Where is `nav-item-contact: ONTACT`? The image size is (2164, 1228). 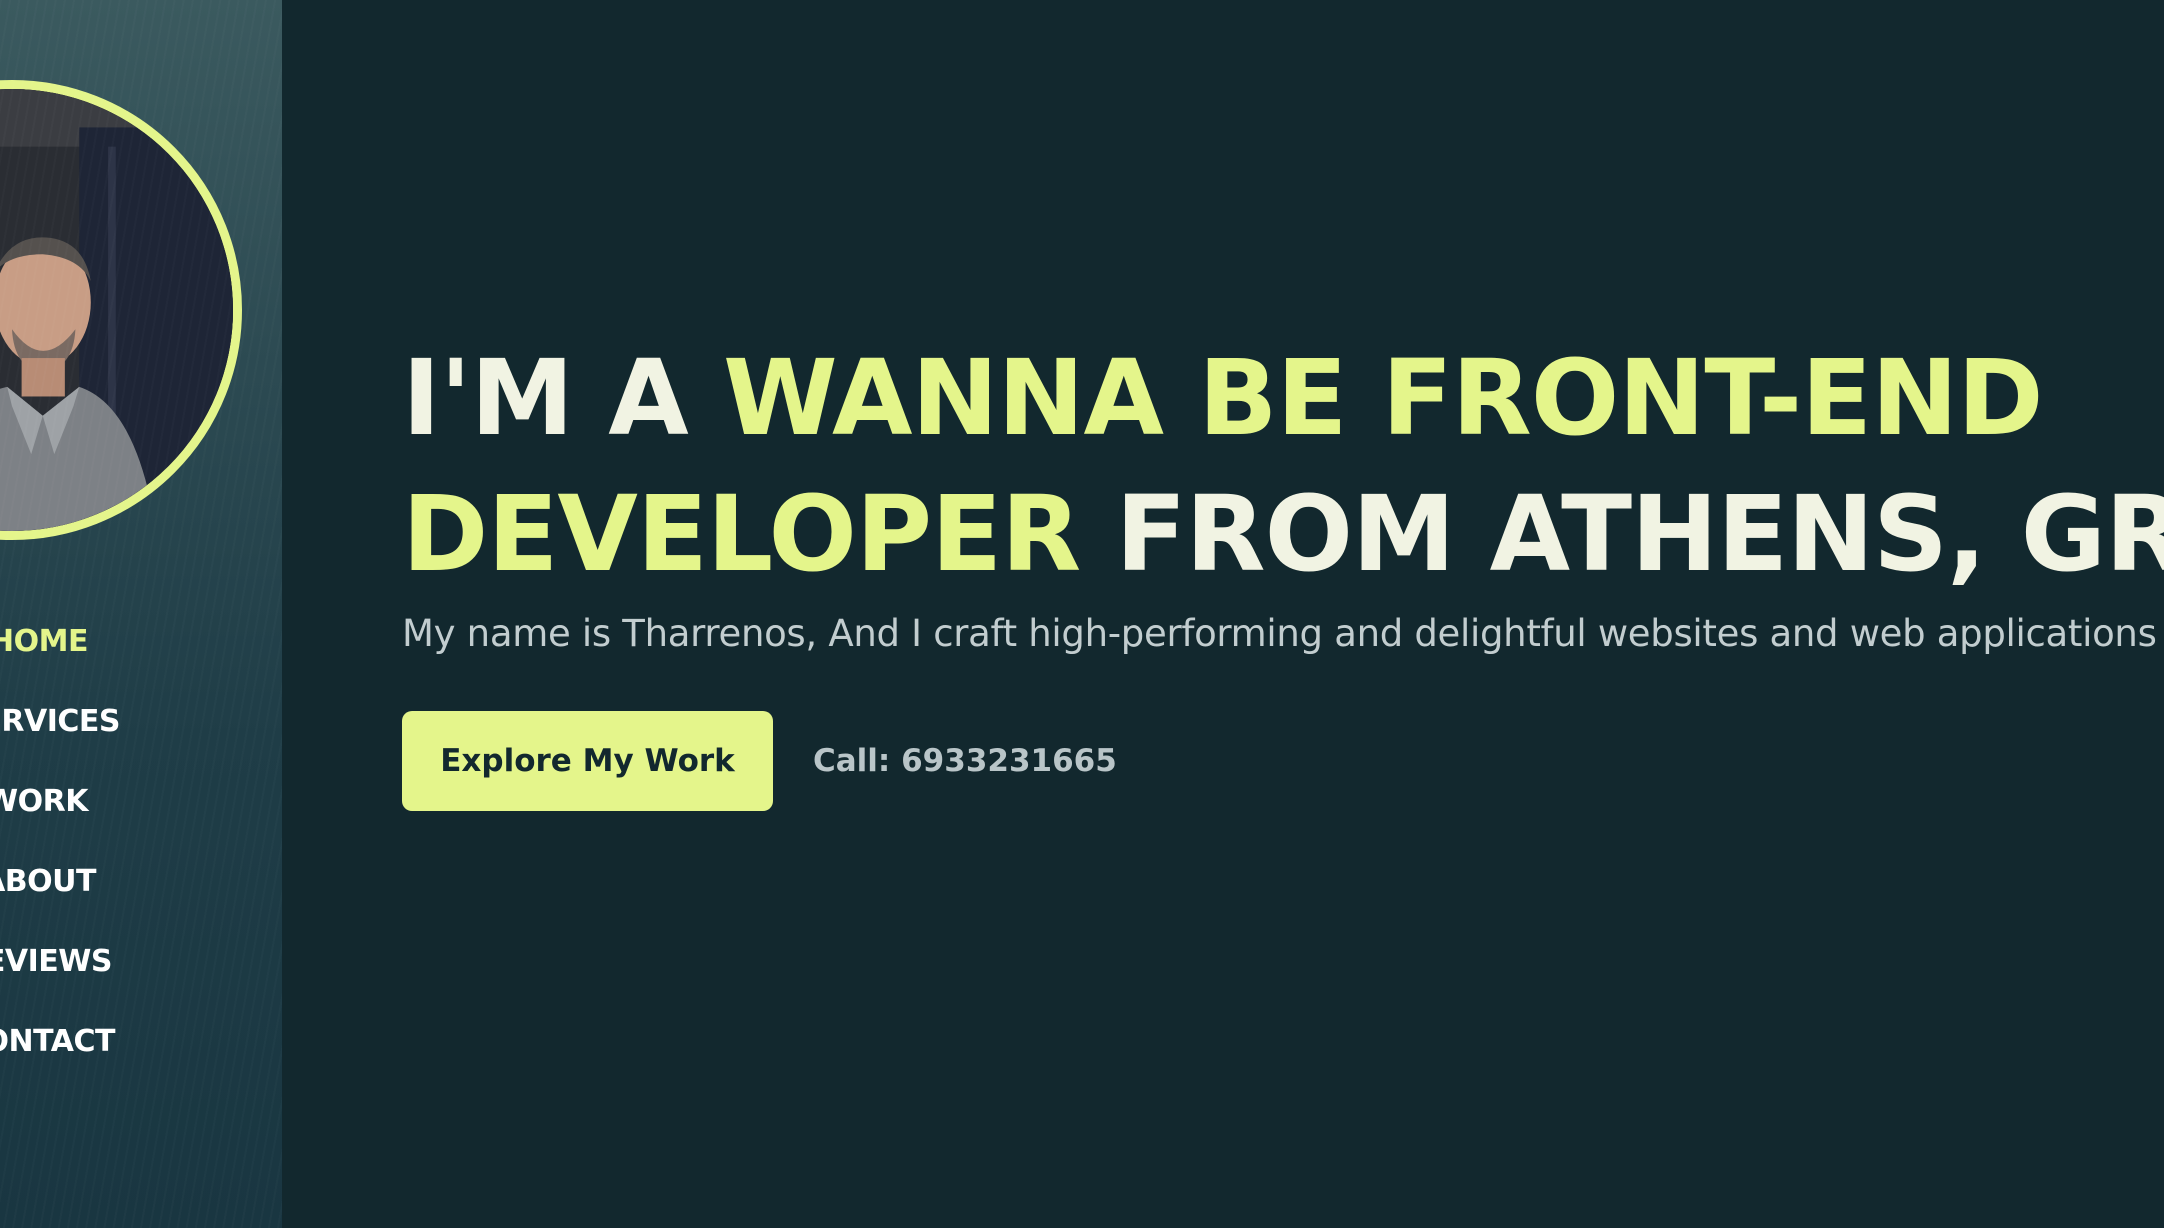
nav-item-contact: ONTACT is located at coordinates (141, 1054).